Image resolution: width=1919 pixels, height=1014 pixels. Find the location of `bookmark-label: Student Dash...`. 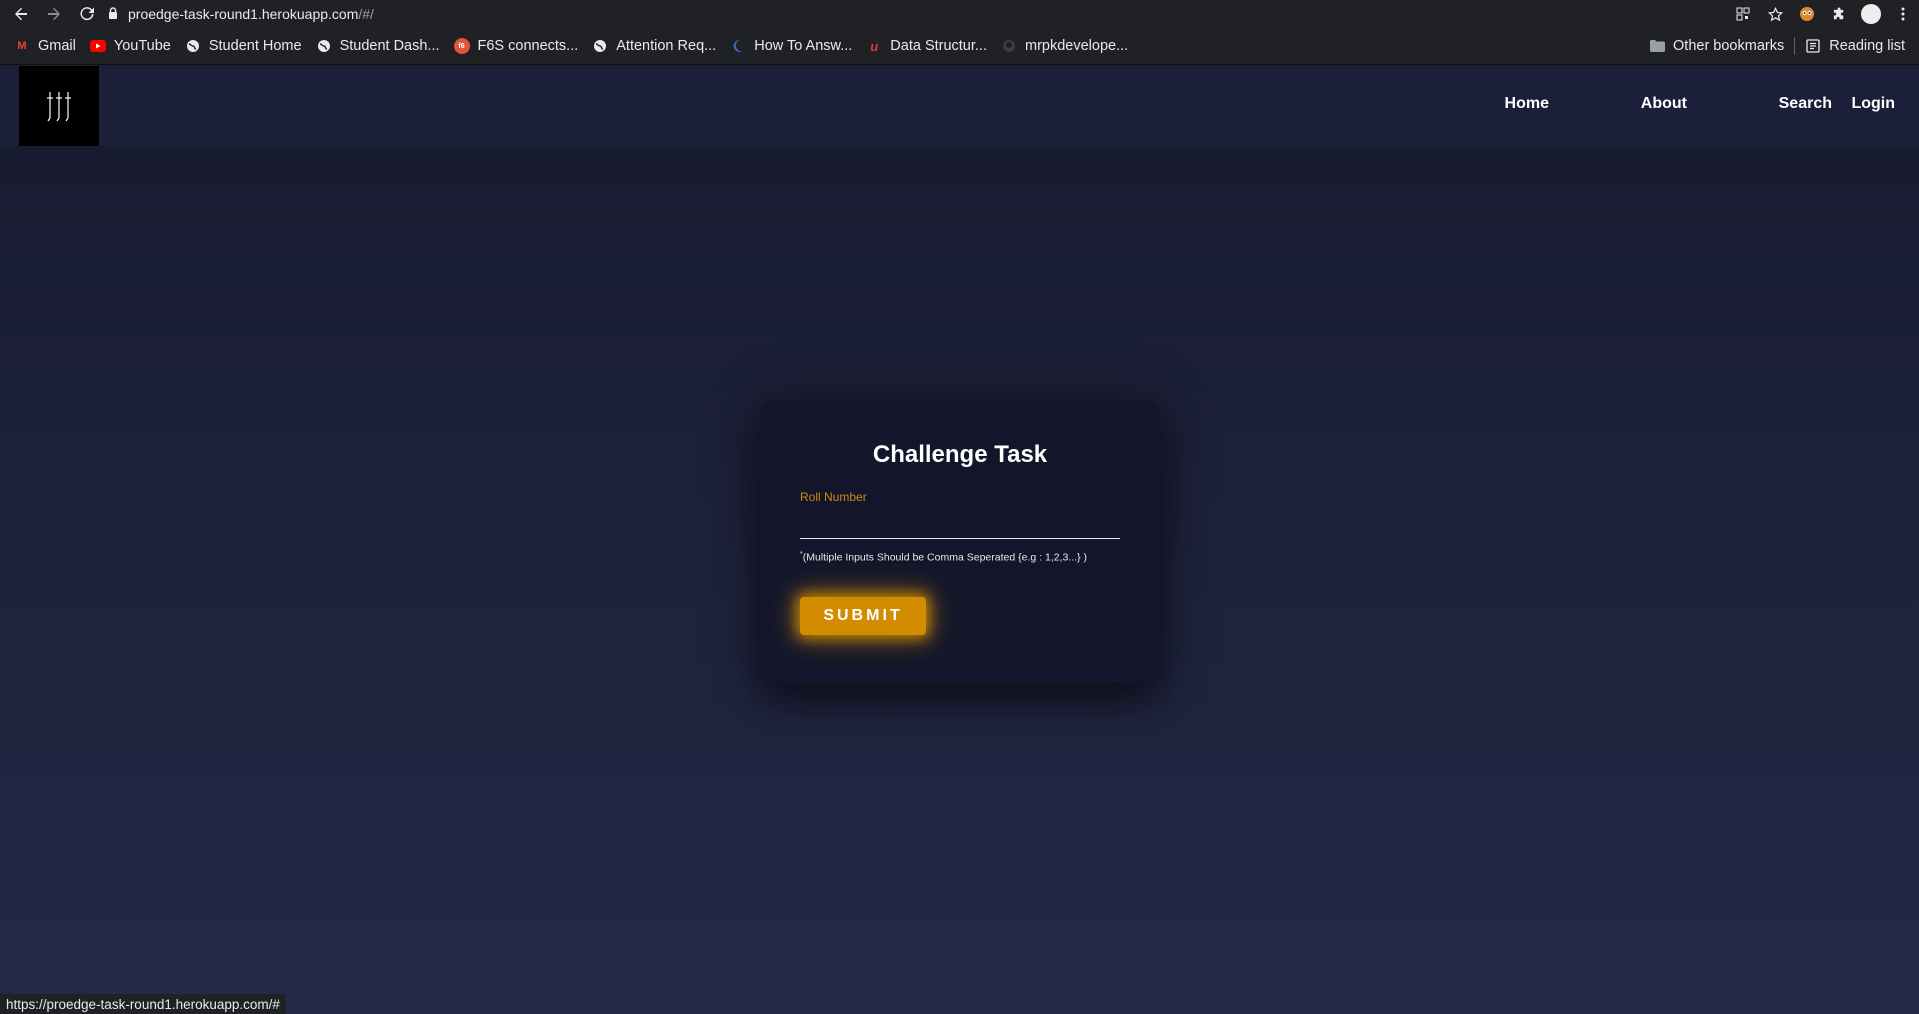

bookmark-label: Student Dash... is located at coordinates (389, 46).